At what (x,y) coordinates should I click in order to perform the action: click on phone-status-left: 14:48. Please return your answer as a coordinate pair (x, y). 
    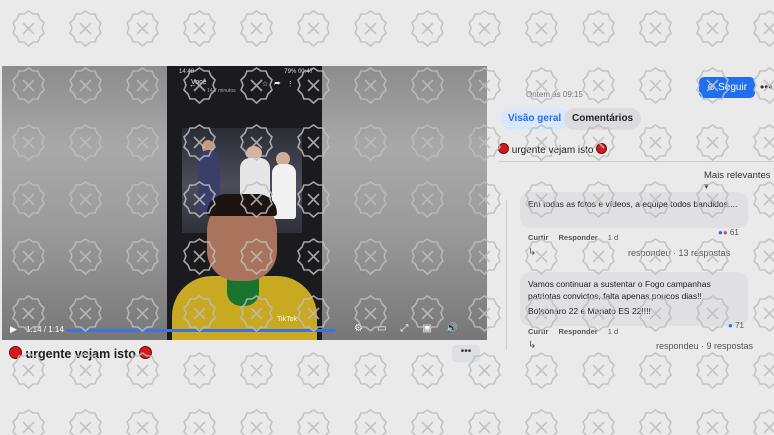
    Looking at the image, I should click on (187, 72).